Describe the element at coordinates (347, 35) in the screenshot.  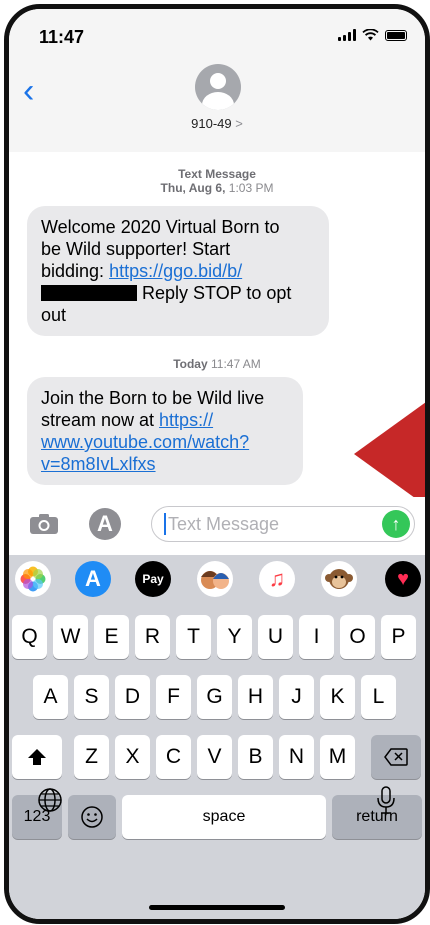
I see `signal-icon` at that location.